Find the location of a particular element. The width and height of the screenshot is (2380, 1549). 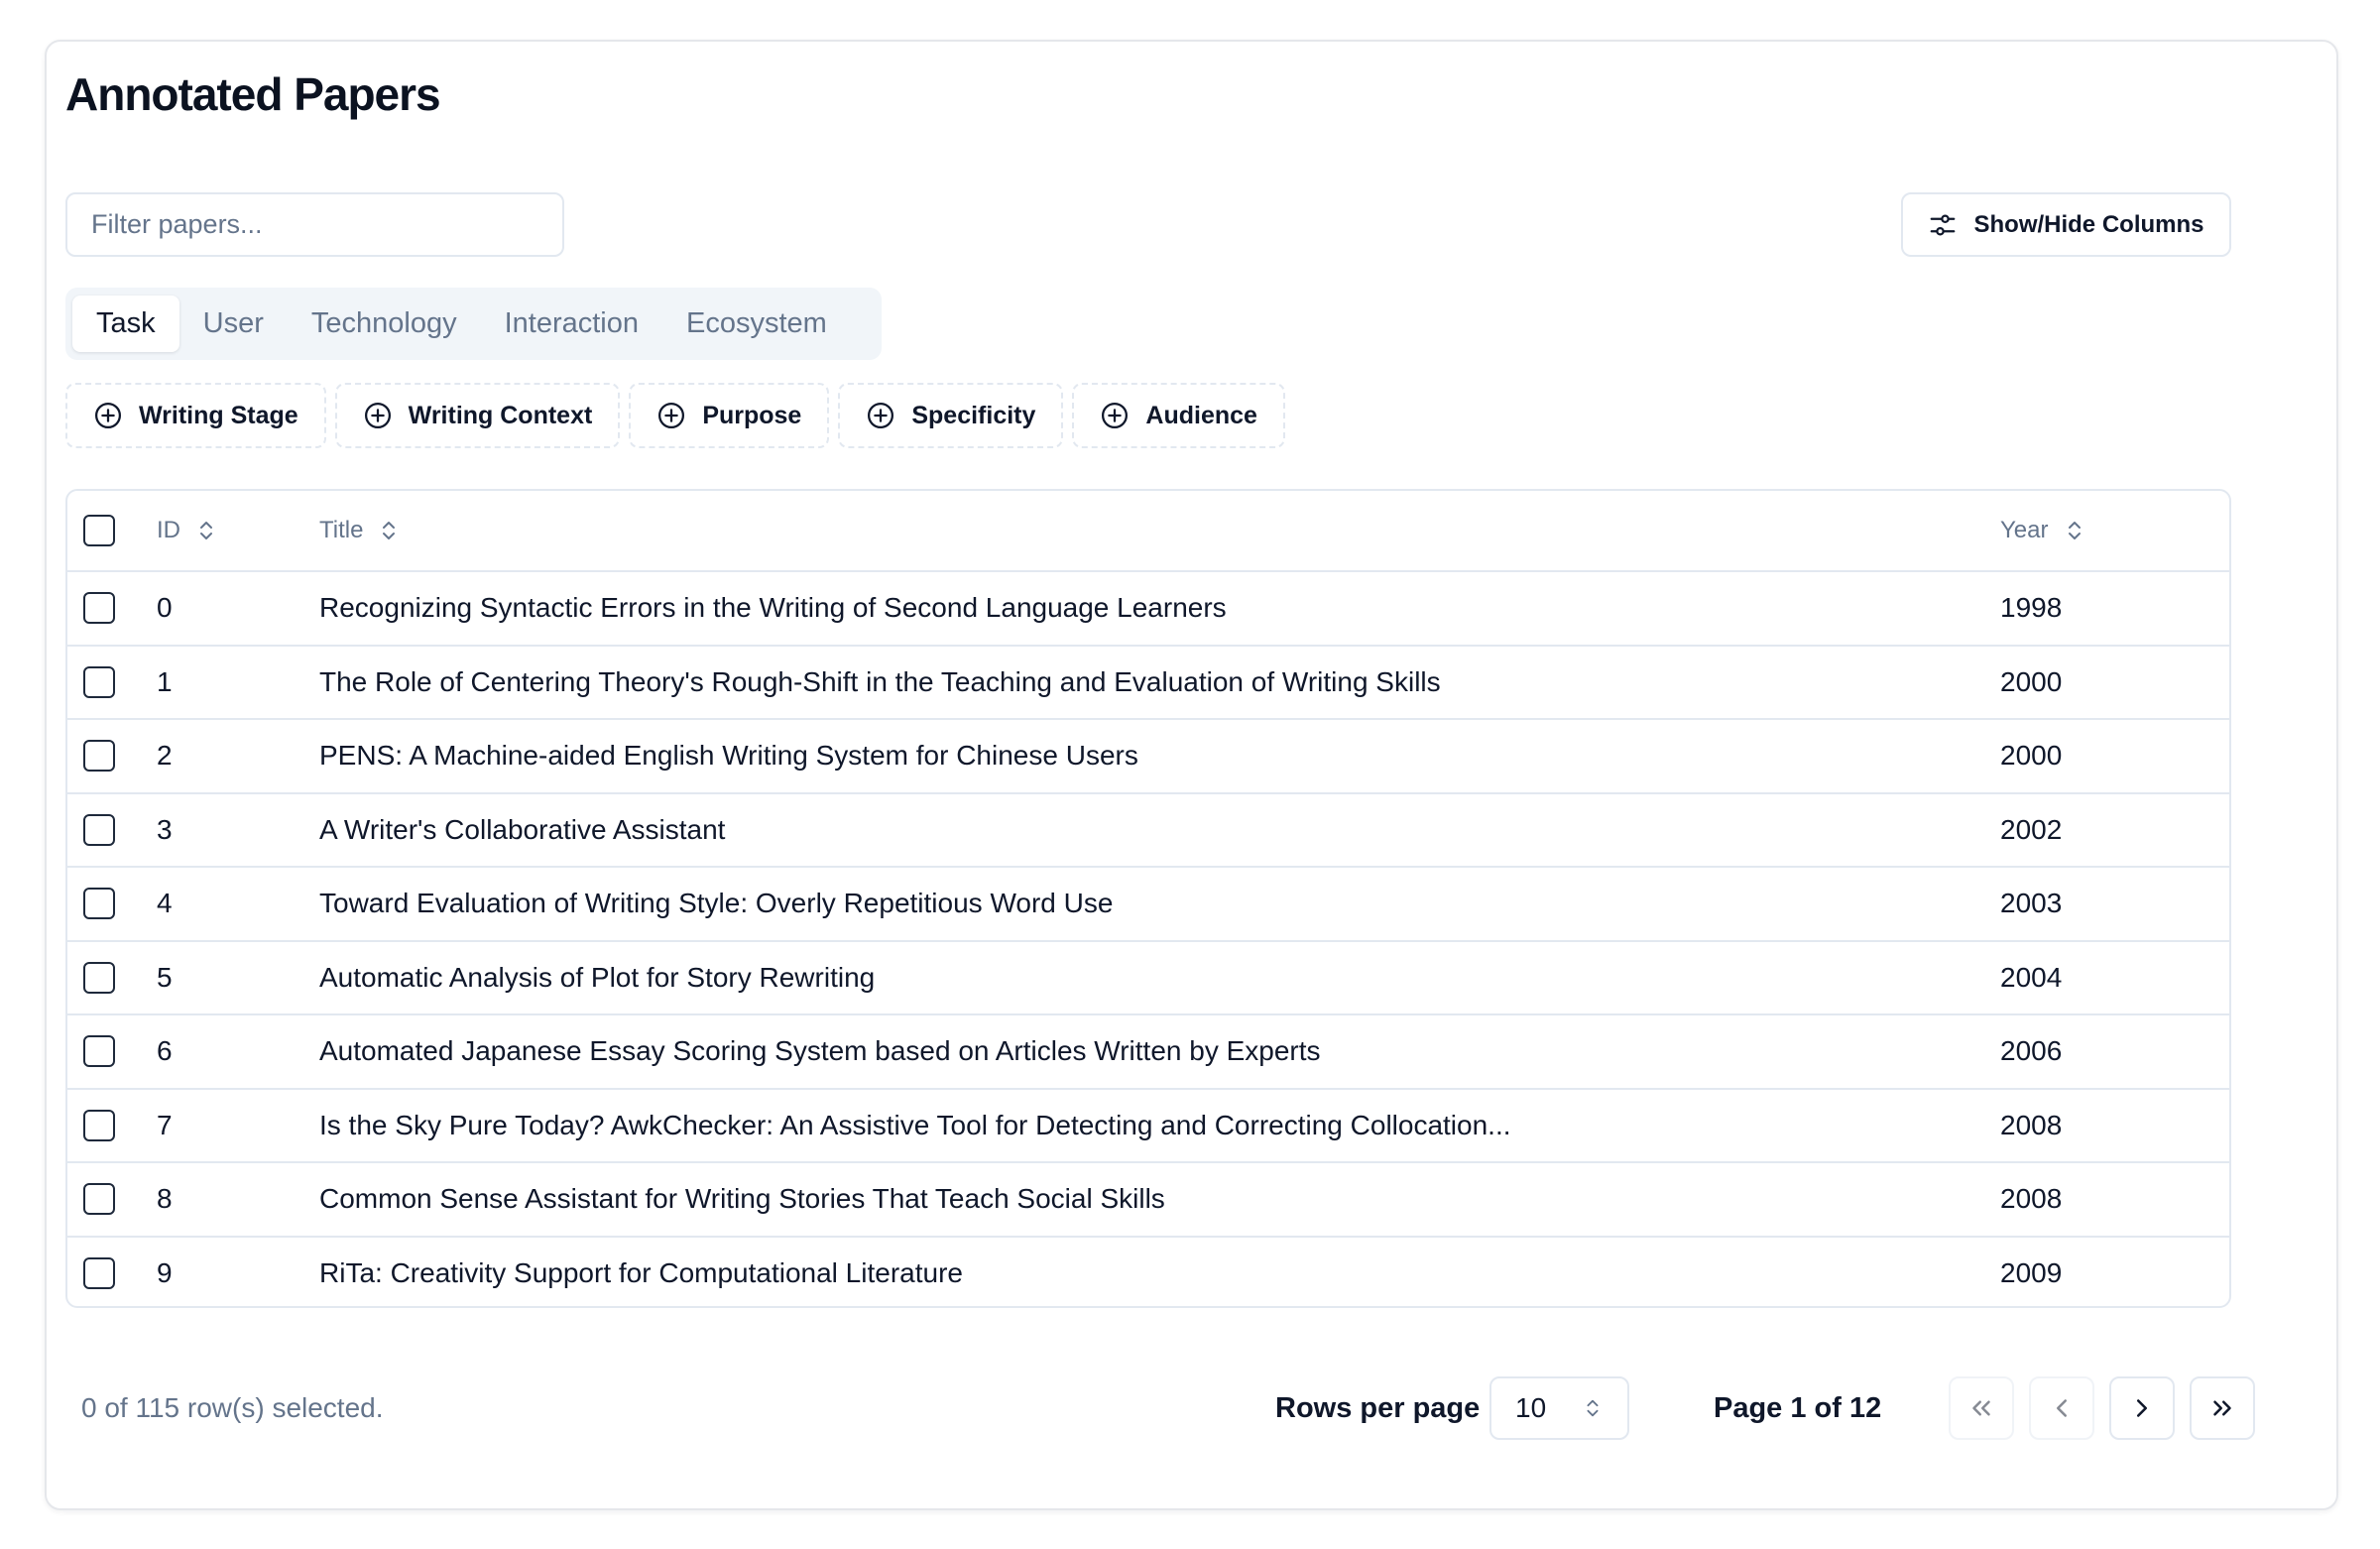

cell-id: 8 is located at coordinates (165, 1199).